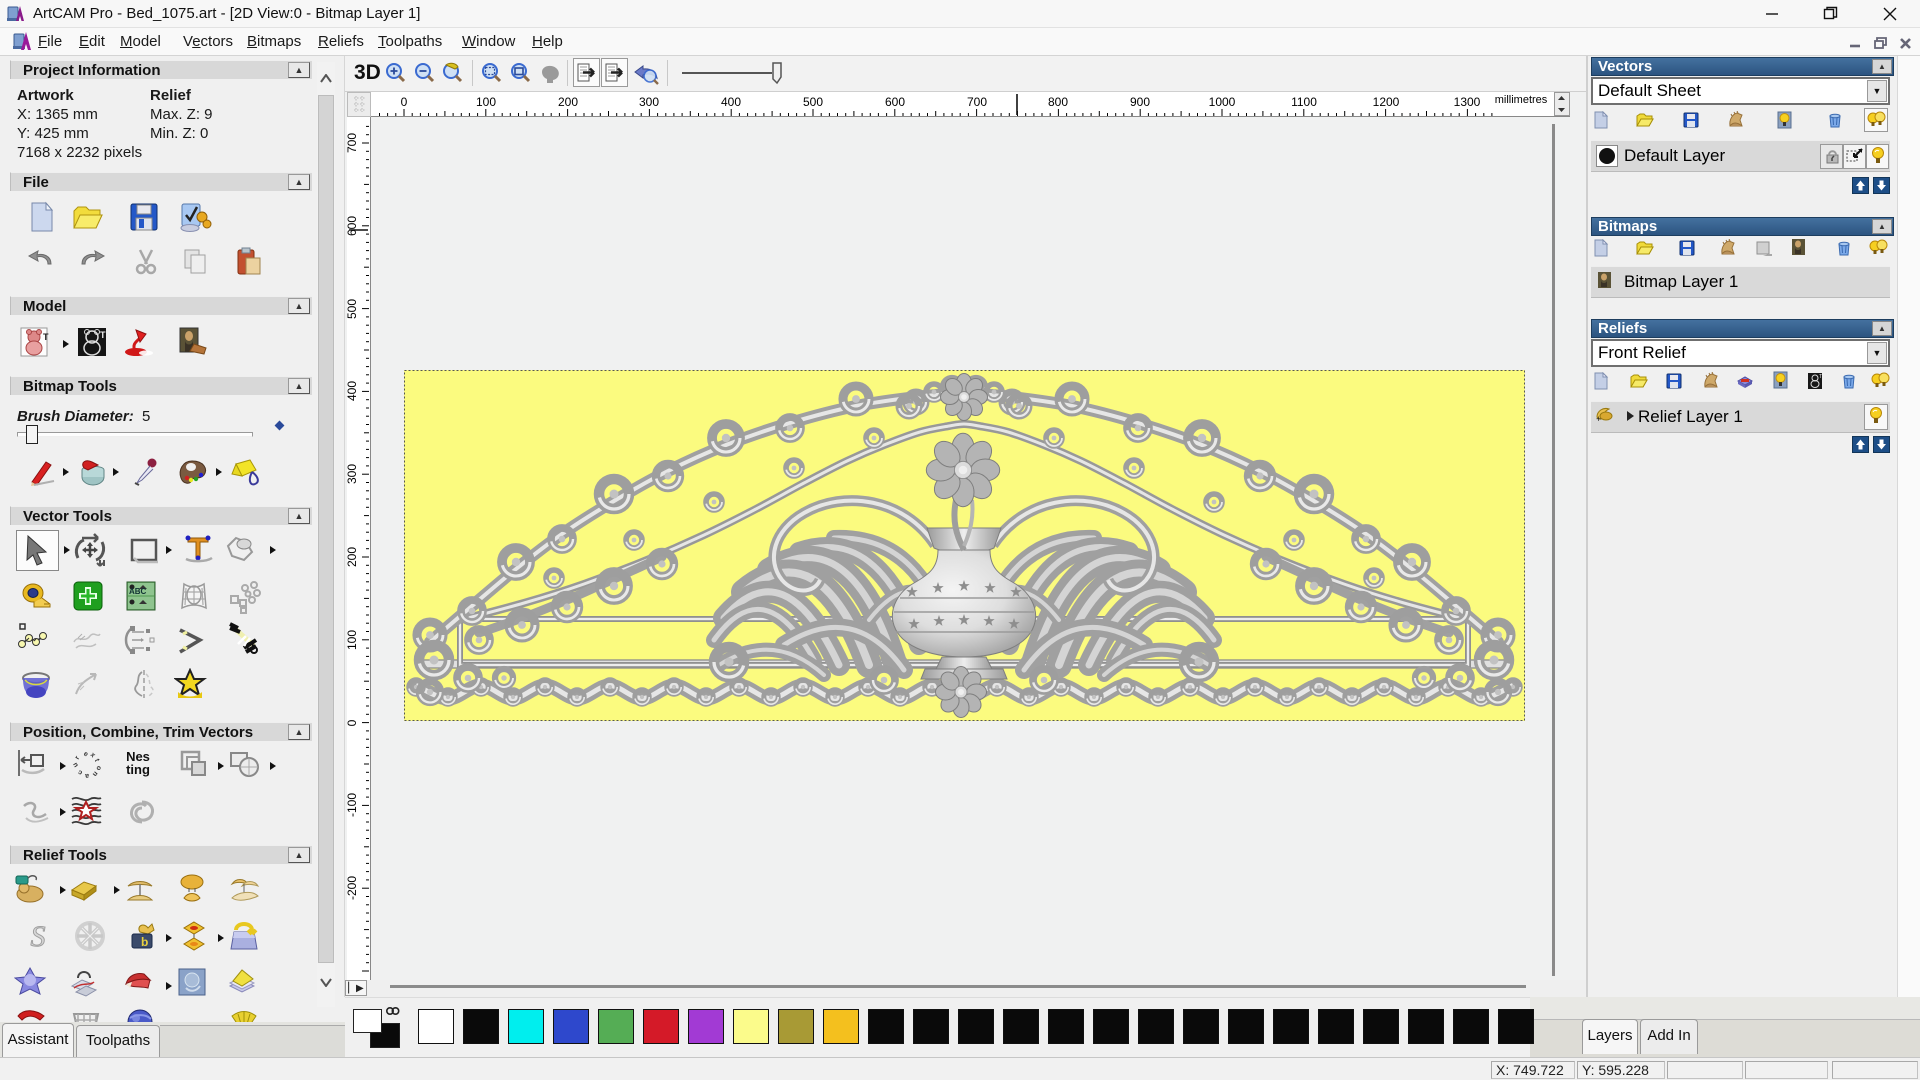 The image size is (1920, 1080). Describe the element at coordinates (1521, 100) in the screenshot. I see `svg-text: millimetres` at that location.